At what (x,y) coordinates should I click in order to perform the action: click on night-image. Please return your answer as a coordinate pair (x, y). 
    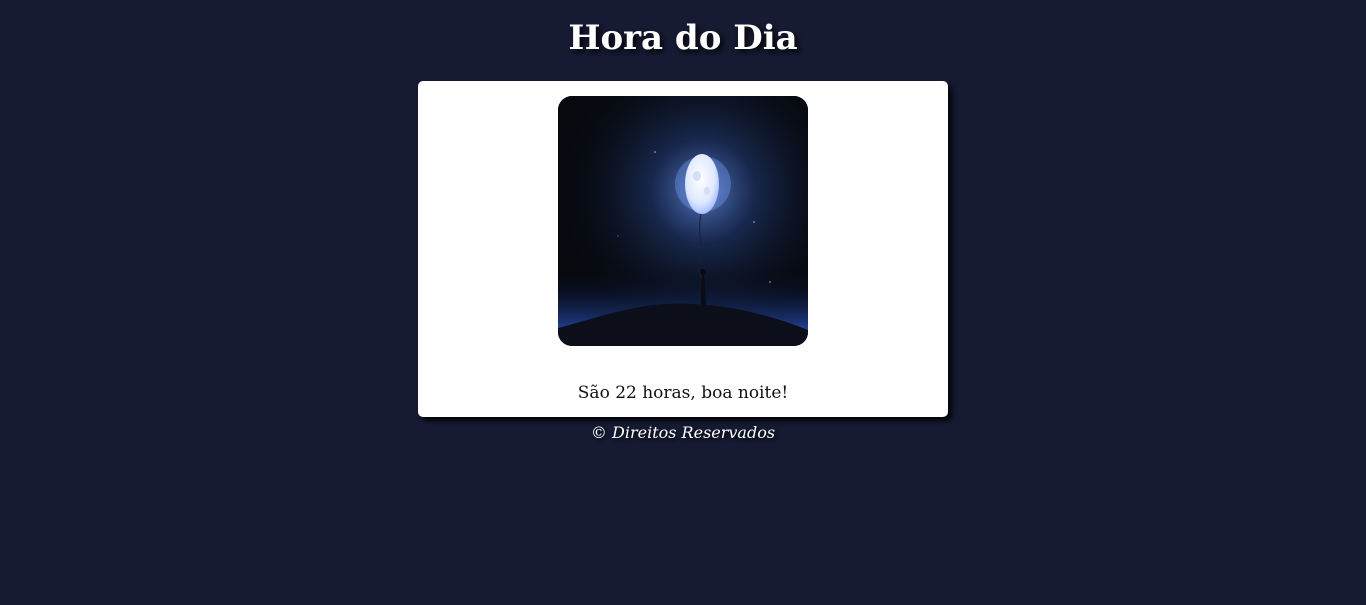
    Looking at the image, I should click on (683, 221).